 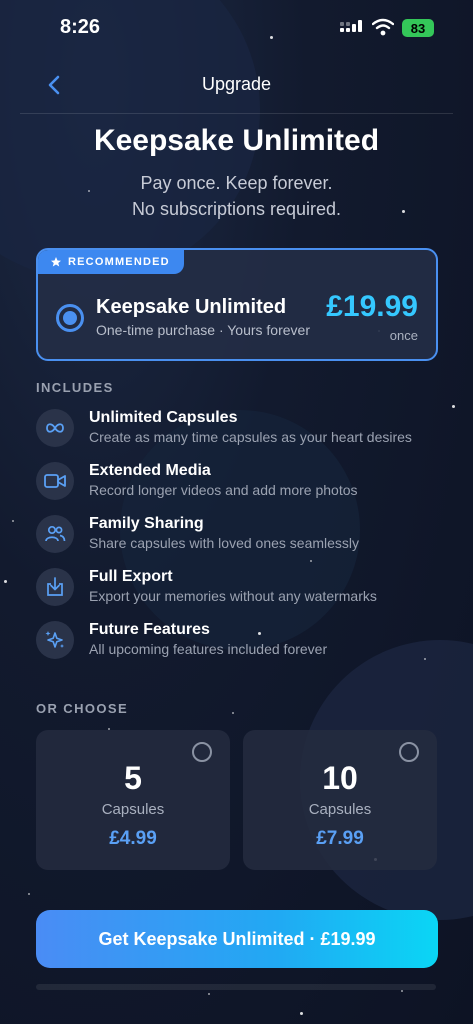 I want to click on hero-subtitle-line2: No subscriptions required., so click(x=236, y=209).